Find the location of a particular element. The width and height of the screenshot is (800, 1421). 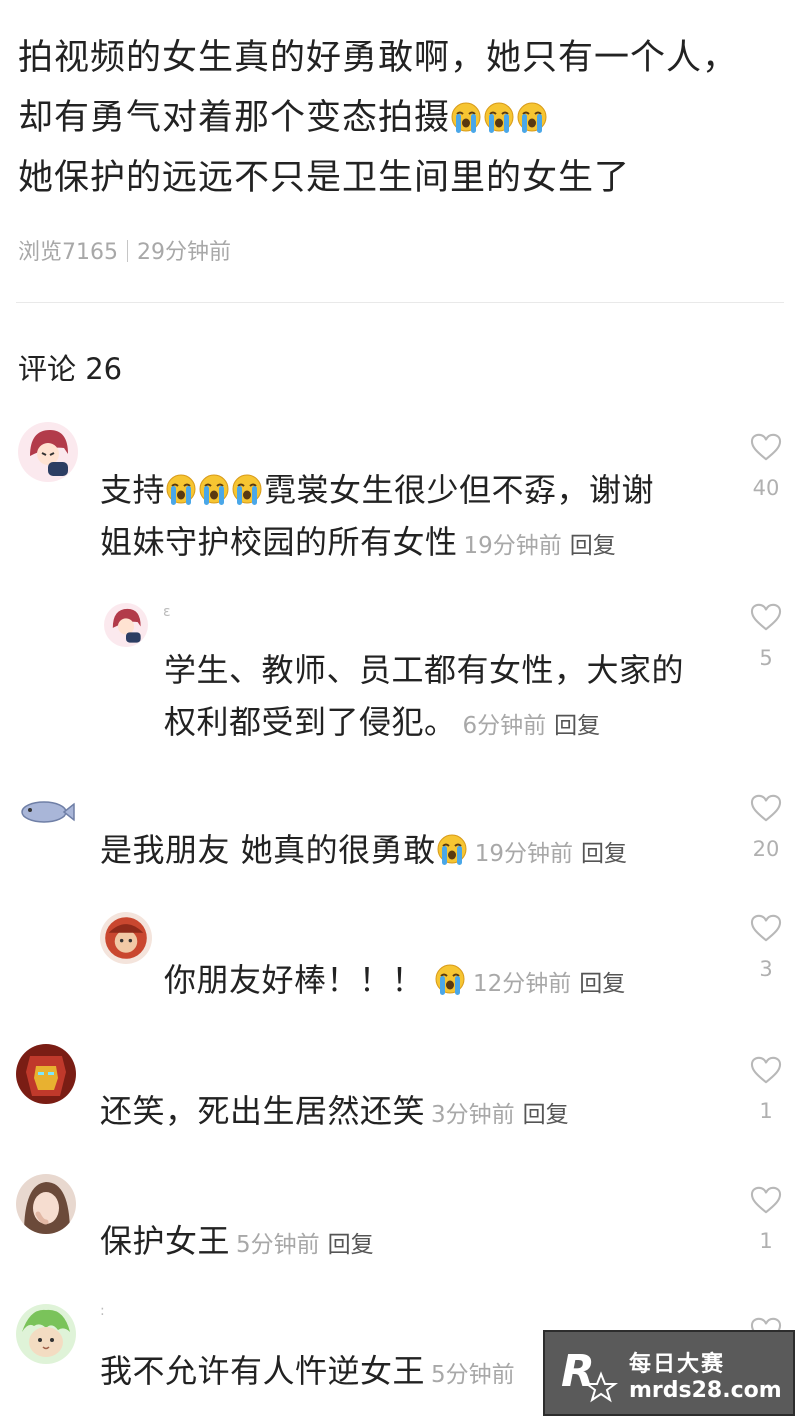

comment-text: 还笑，死出生居然还笑 3分钟前 回复 is located at coordinates (334, 1113).